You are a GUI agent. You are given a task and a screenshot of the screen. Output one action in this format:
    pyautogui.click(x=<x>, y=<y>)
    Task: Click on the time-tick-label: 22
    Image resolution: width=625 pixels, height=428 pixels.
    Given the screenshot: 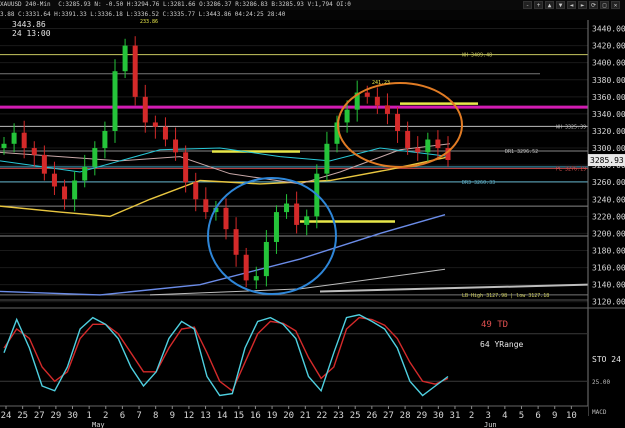 What is the action you would take?
    pyautogui.click(x=322, y=416)
    